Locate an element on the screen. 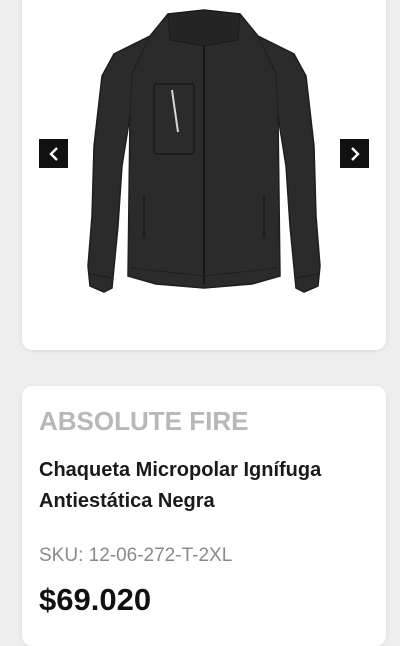 Image resolution: width=400 pixels, height=646 pixels. brand-name: ABSOLUTE FIRE is located at coordinates (143, 421).